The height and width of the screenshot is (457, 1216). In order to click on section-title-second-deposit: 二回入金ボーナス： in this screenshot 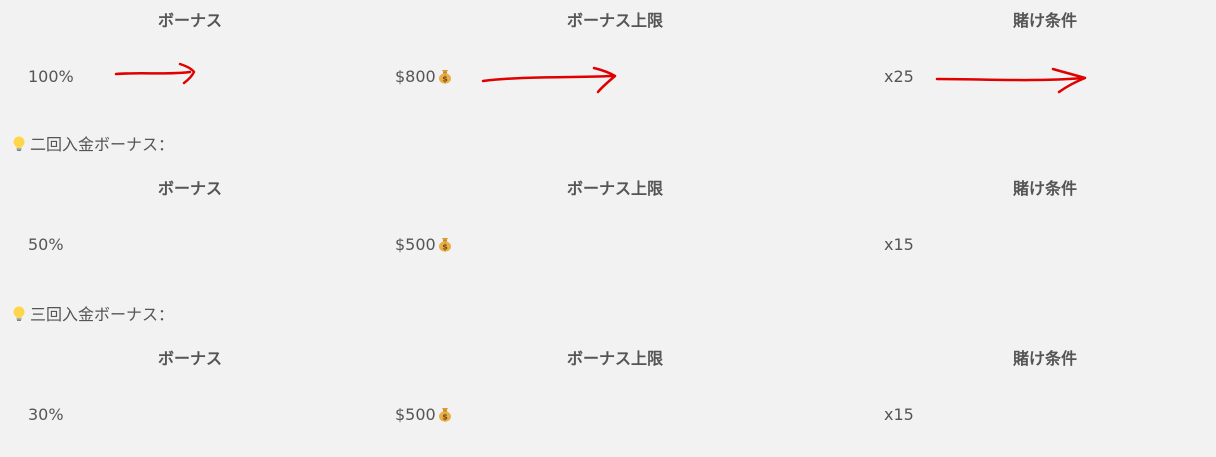, I will do `click(92, 145)`.